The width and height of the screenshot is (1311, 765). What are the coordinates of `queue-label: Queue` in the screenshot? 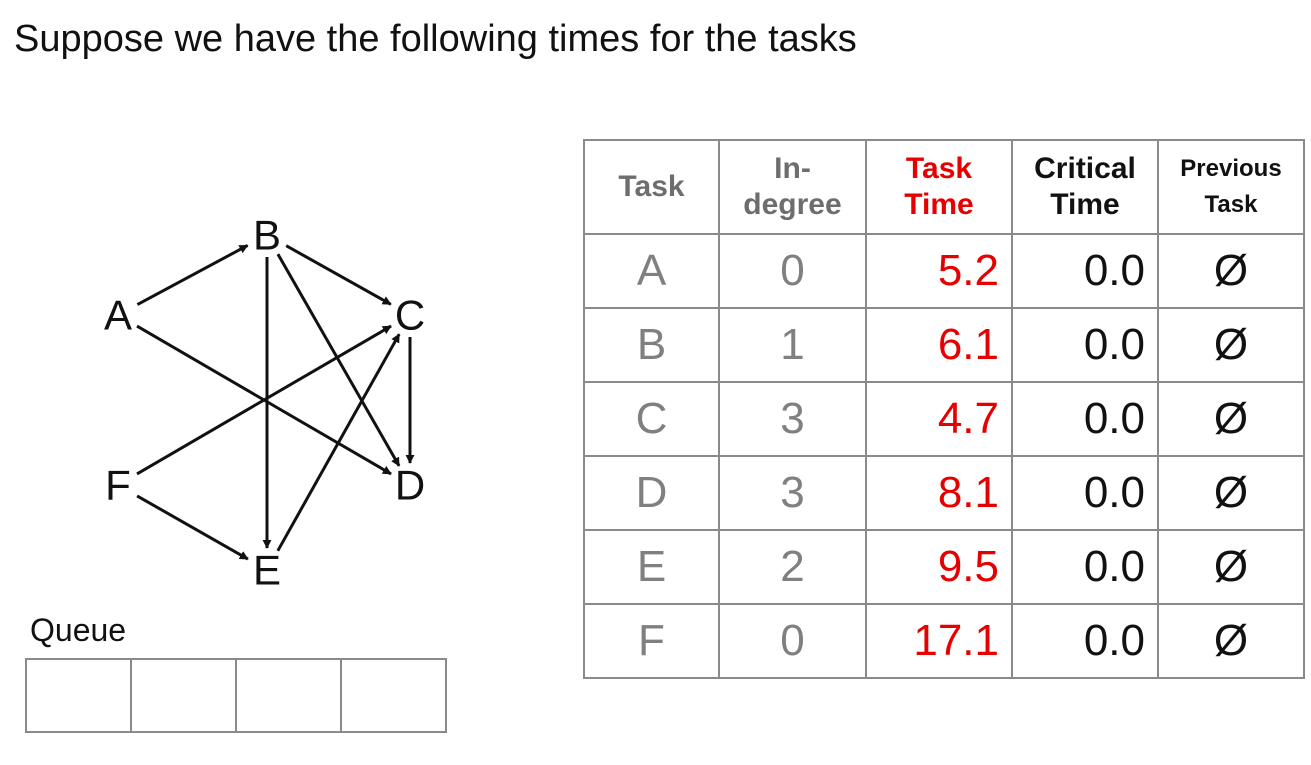 It's located at (78, 630).